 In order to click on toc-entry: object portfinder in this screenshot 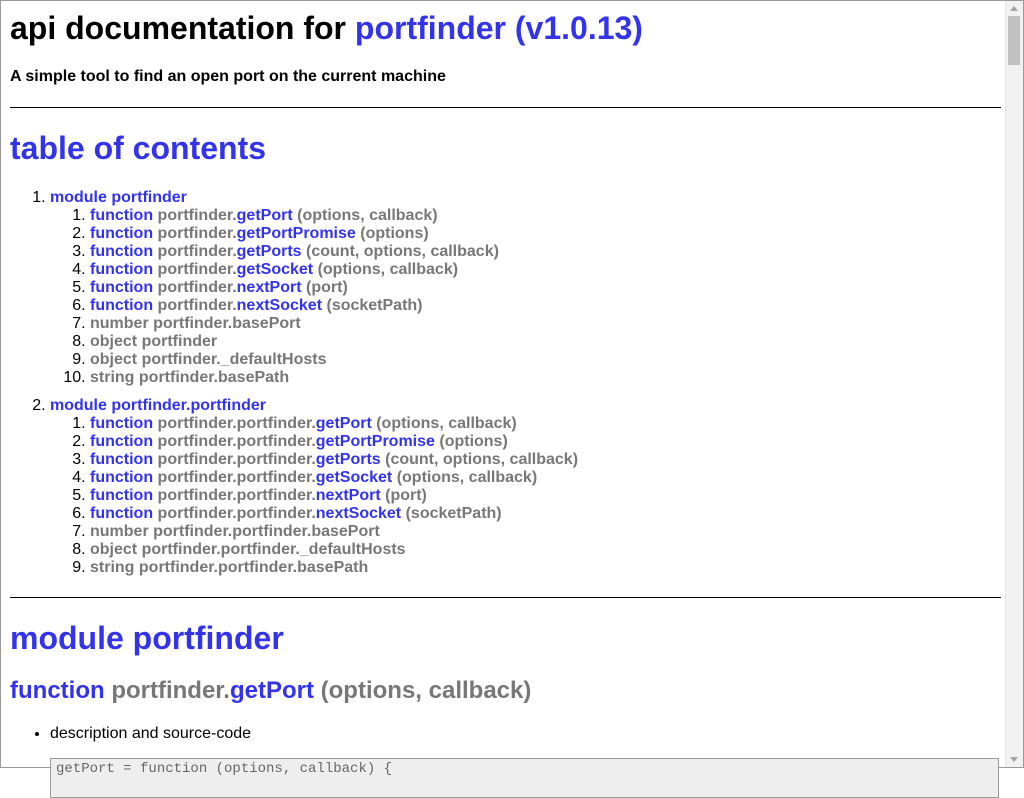, I will do `click(334, 342)`.